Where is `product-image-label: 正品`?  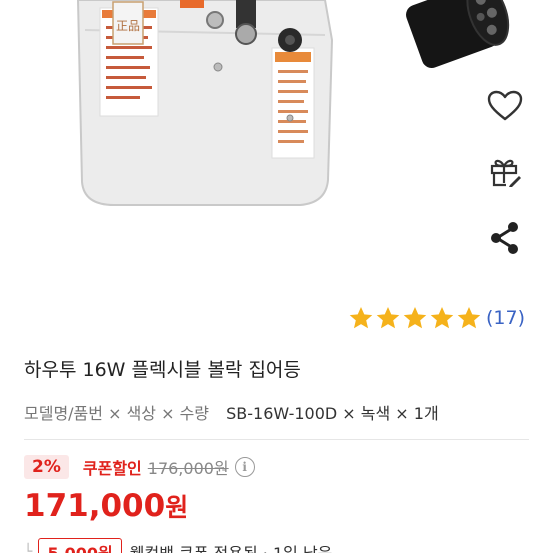
product-image-label: 正品 is located at coordinates (128, 26).